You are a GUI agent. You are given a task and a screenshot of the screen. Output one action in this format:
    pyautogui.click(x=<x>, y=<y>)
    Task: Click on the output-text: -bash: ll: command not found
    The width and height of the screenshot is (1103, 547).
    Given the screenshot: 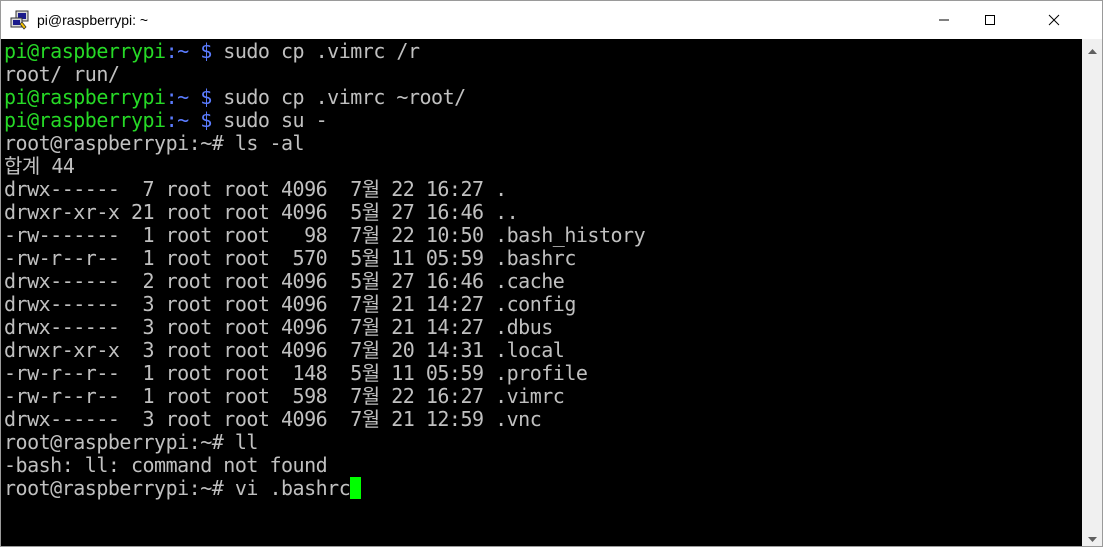 What is the action you would take?
    pyautogui.click(x=166, y=465)
    